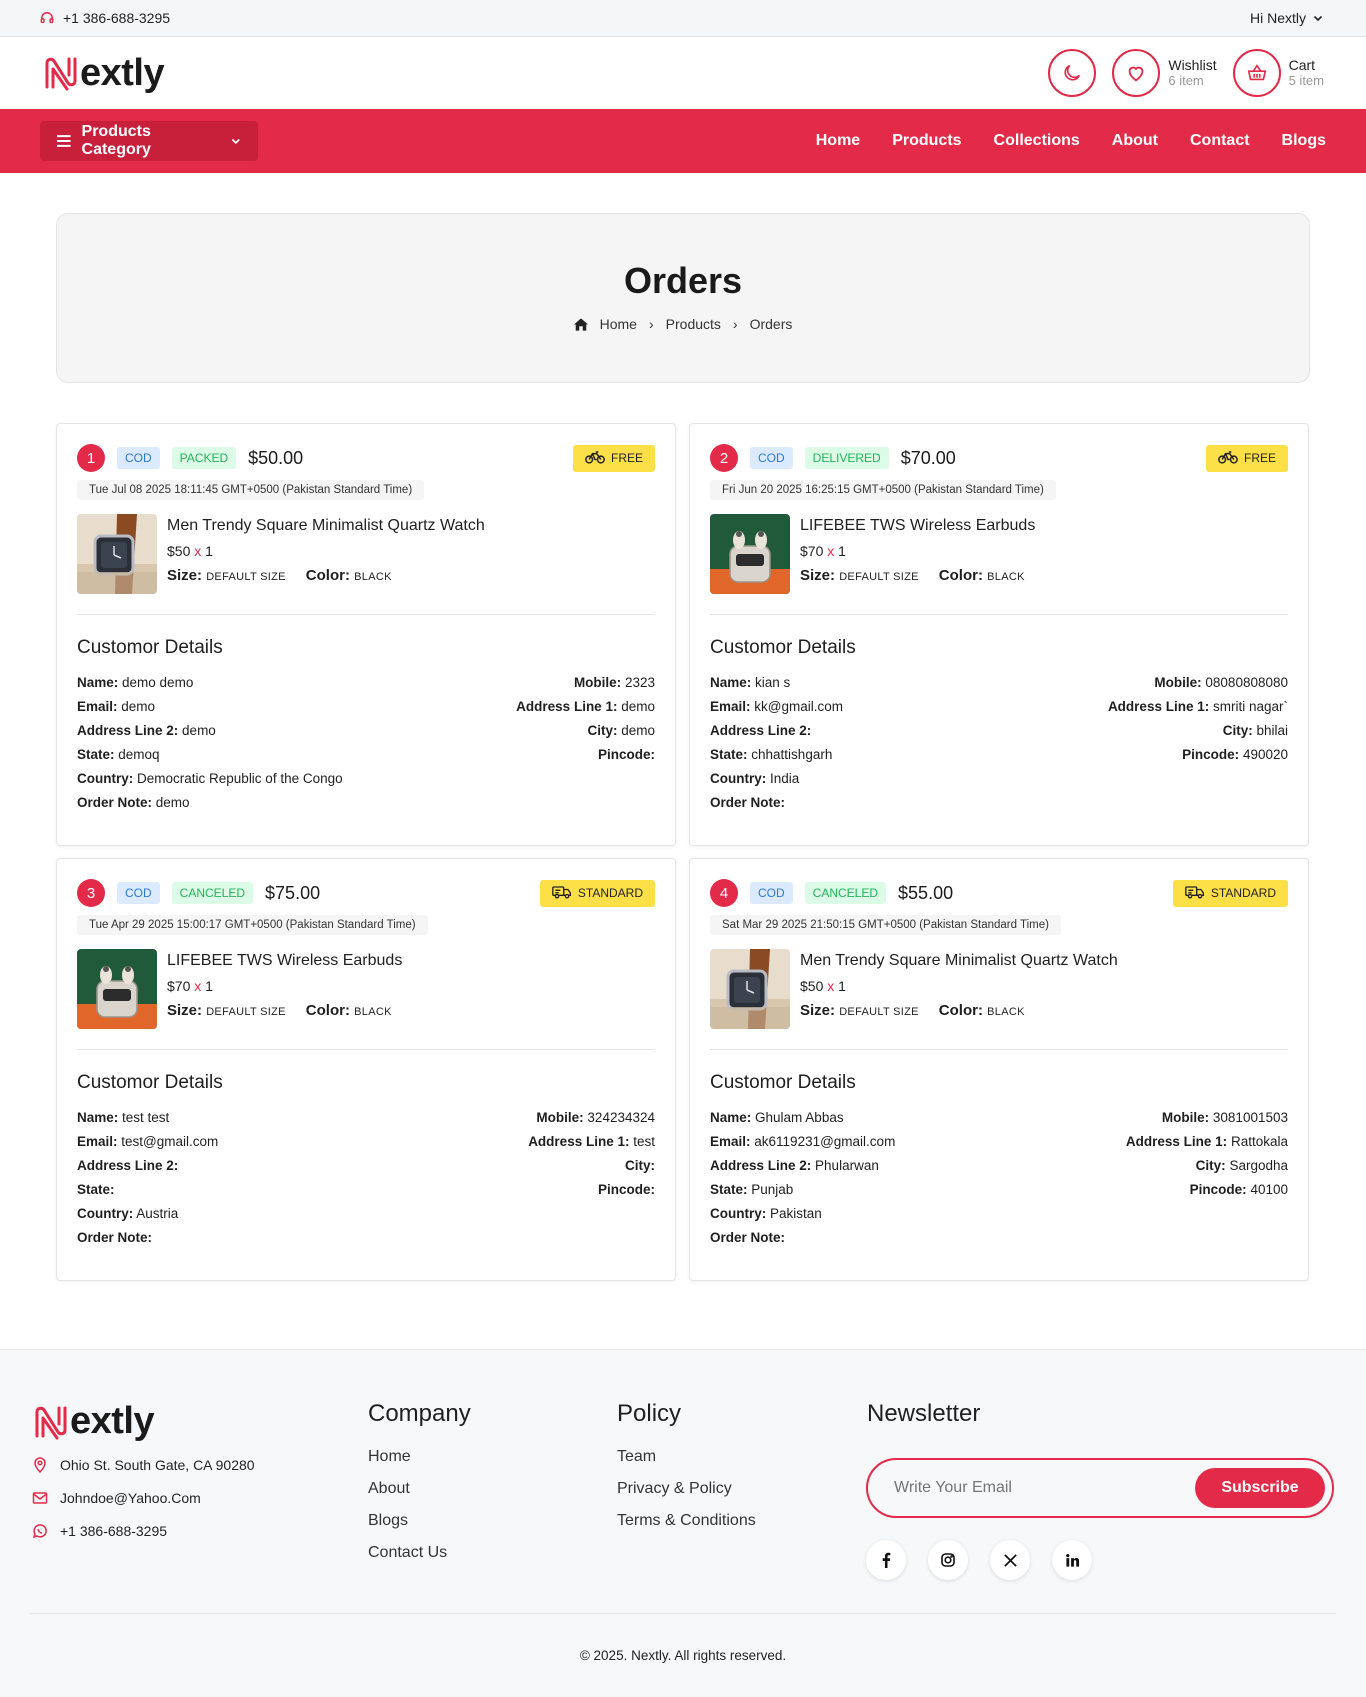 Image resolution: width=1366 pixels, height=1697 pixels. Describe the element at coordinates (47, 18) in the screenshot. I see `headset-icon` at that location.